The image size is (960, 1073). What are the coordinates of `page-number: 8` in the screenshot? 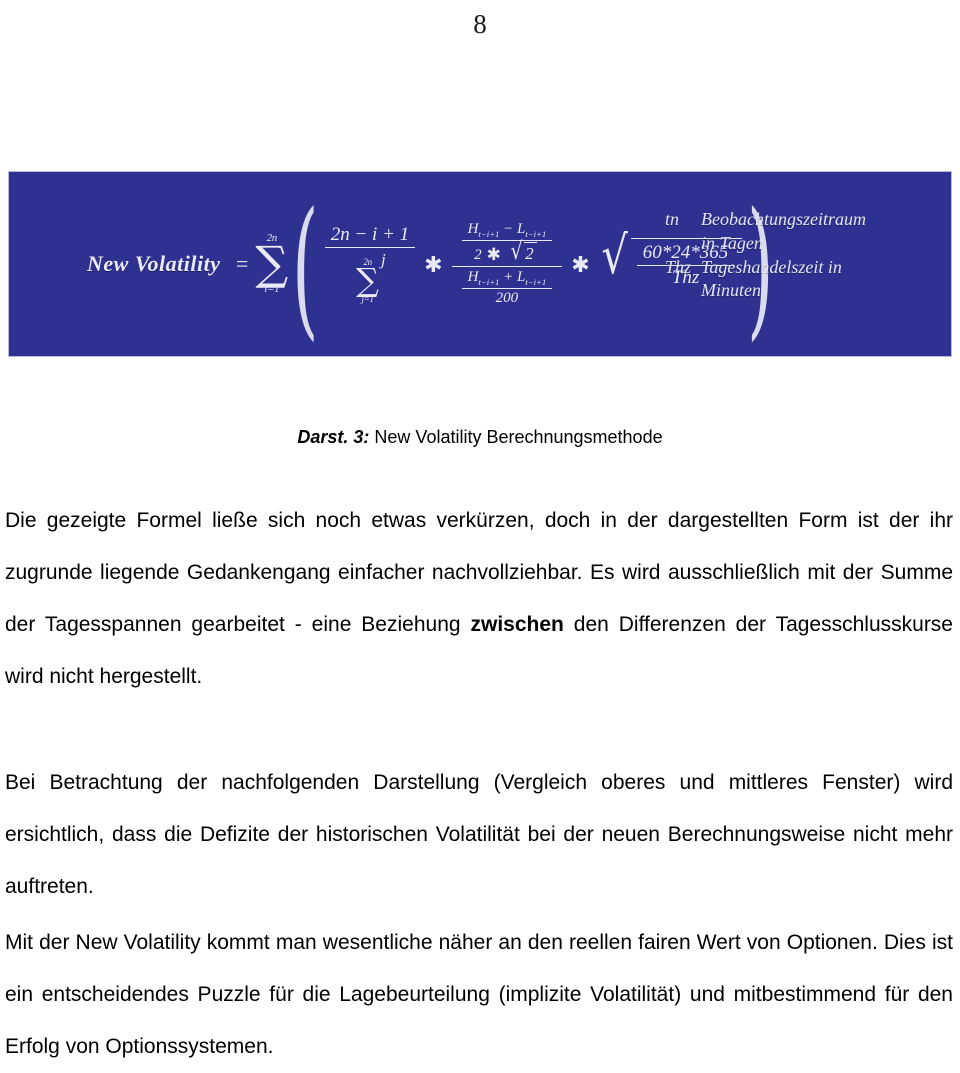 It's located at (480, 24).